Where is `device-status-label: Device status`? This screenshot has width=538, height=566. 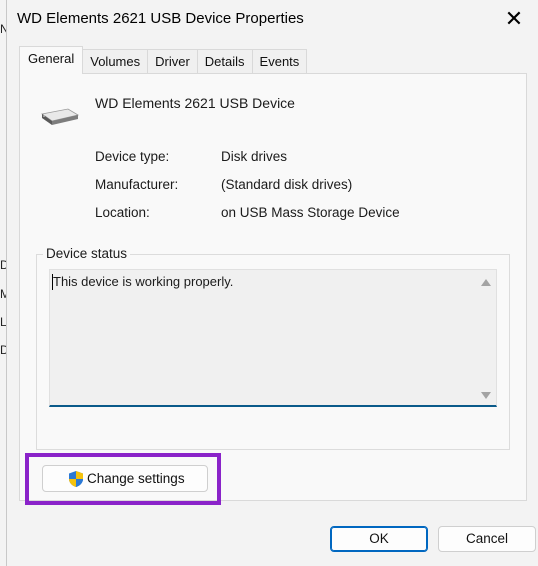
device-status-label: Device status is located at coordinates (87, 253).